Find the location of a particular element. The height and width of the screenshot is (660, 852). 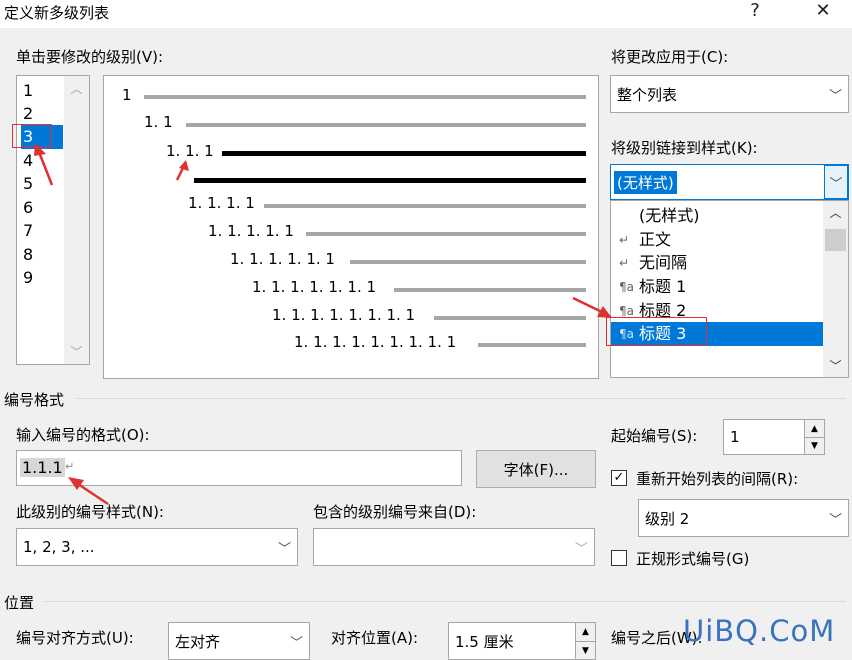

preview-level-2-number: 1. 1 is located at coordinates (158, 122).